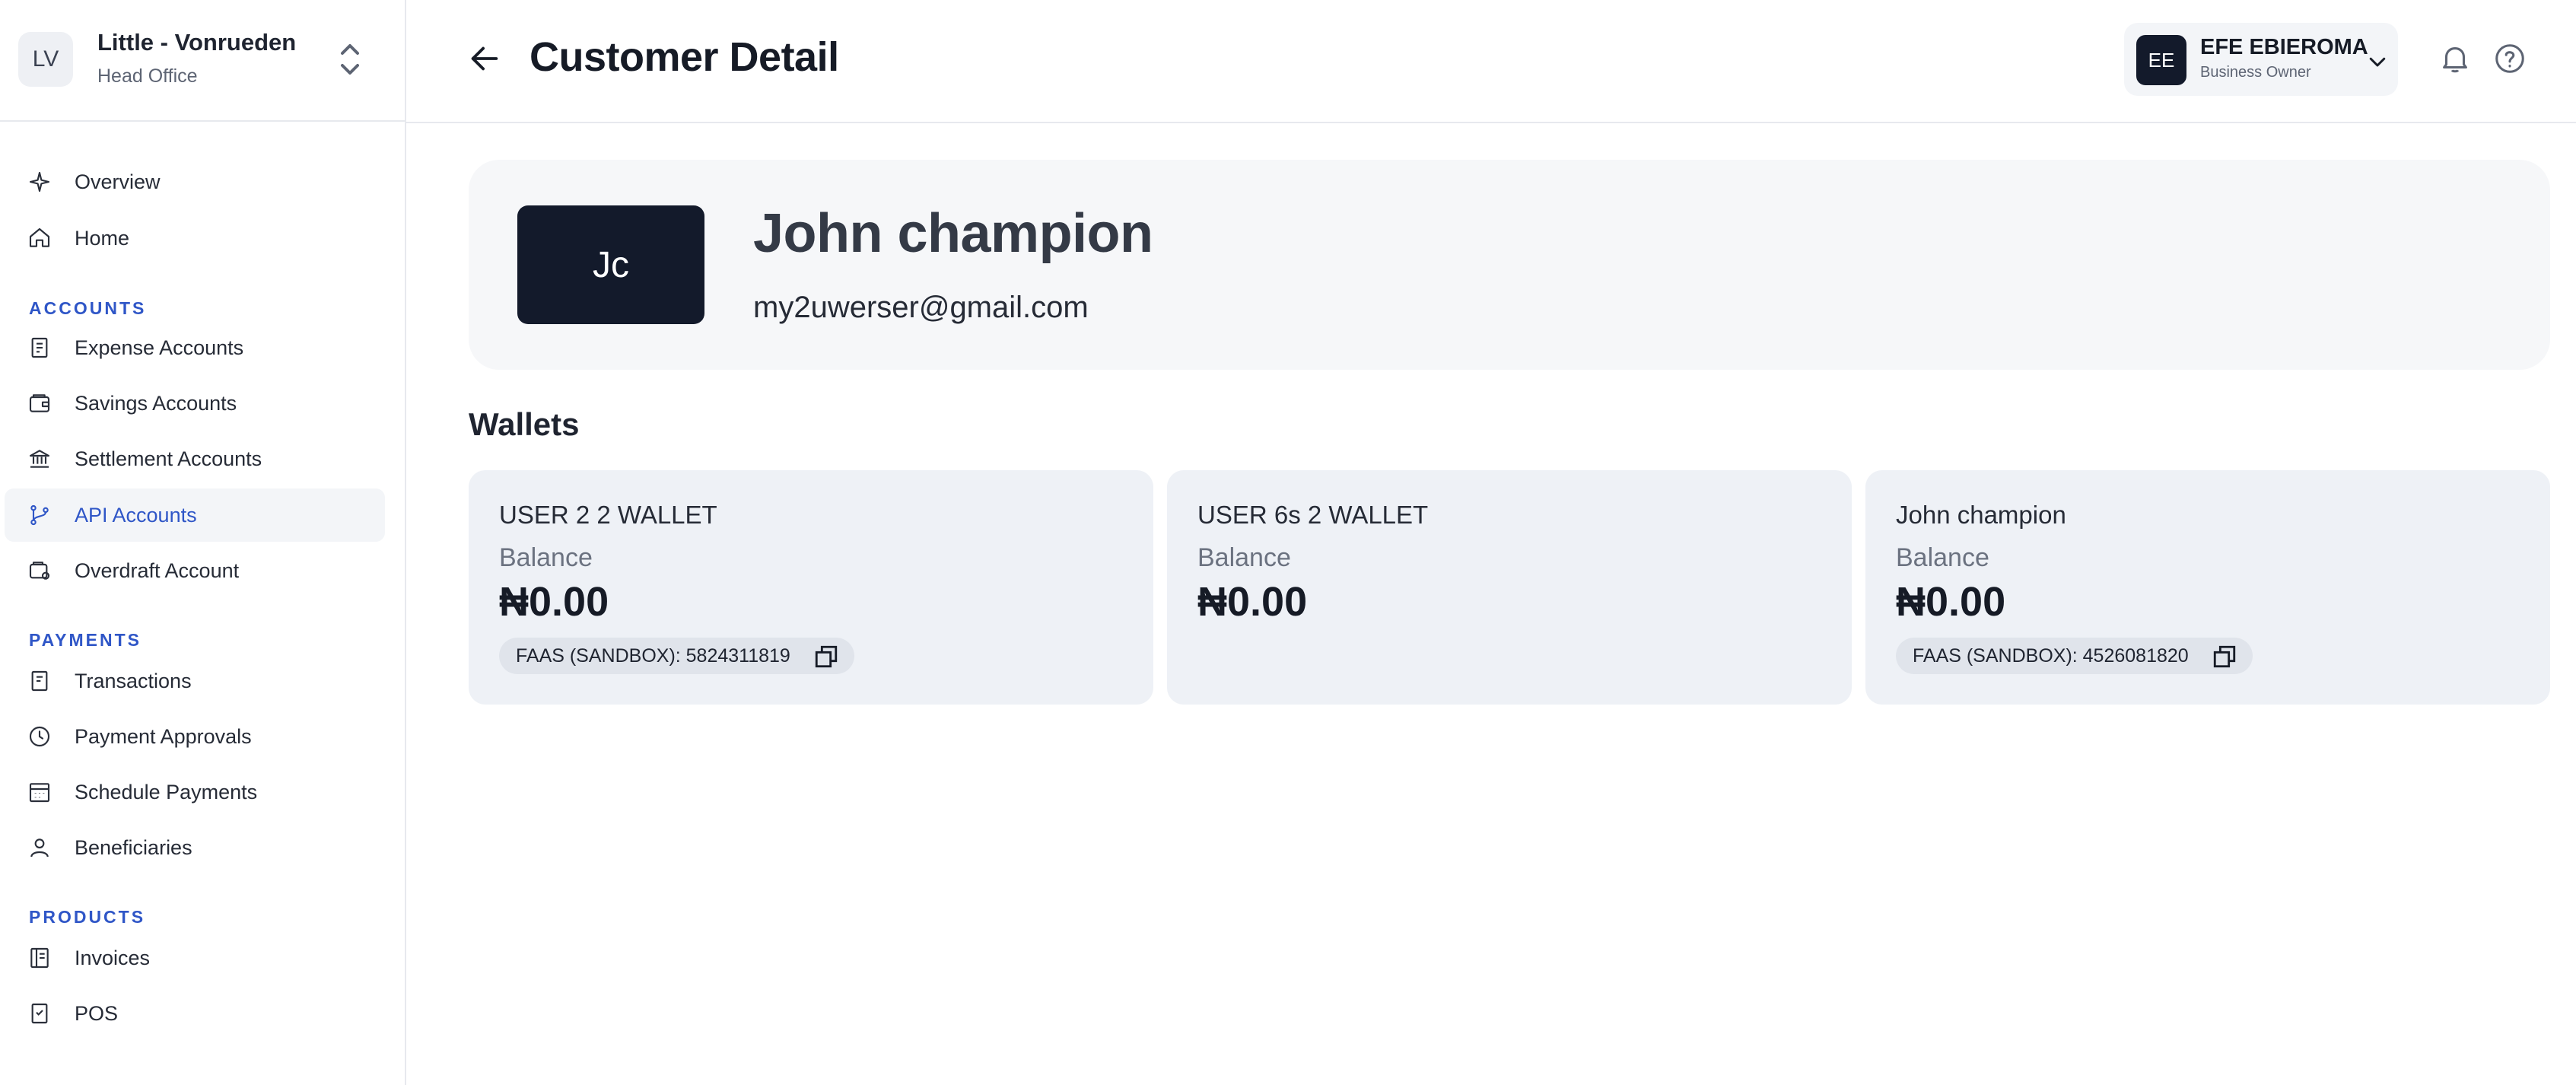 This screenshot has height=1085, width=2576. What do you see at coordinates (195, 848) in the screenshot?
I see `sidebar-item-beneficiaries: Beneficiaries` at bounding box center [195, 848].